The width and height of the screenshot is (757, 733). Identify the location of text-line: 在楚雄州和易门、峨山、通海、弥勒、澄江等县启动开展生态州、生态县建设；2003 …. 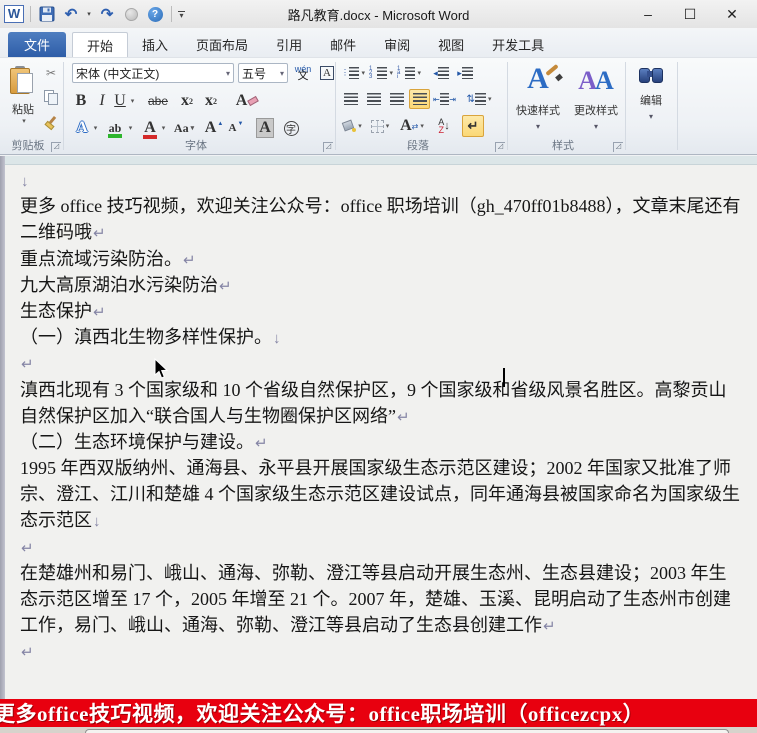
(382, 573).